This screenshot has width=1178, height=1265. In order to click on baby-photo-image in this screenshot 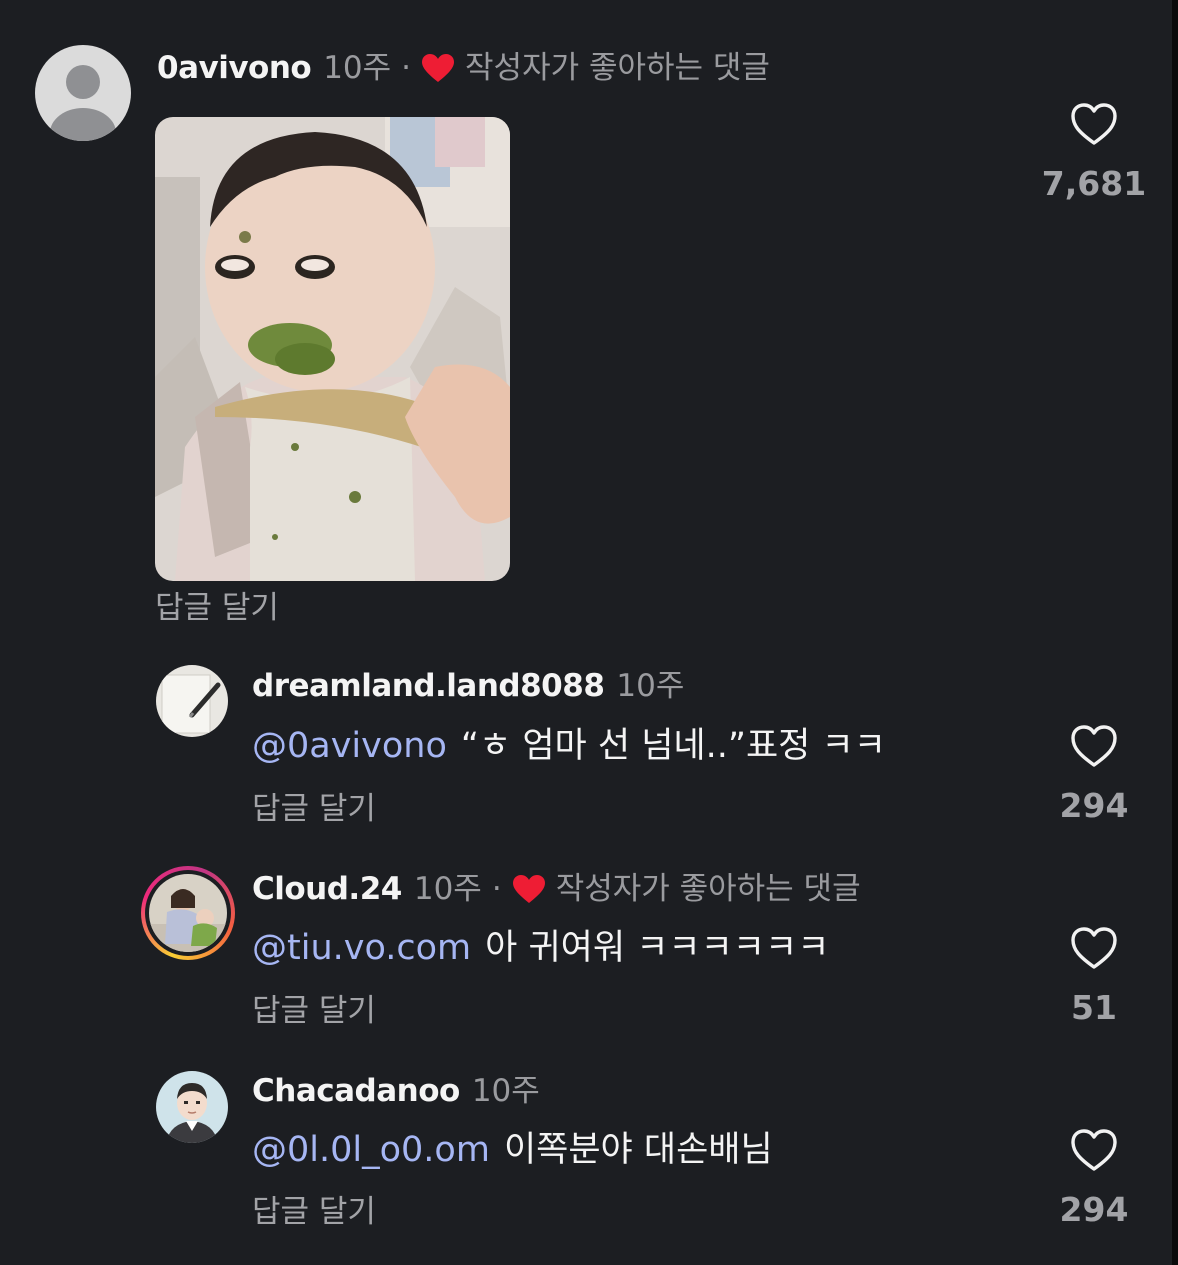, I will do `click(332, 349)`.